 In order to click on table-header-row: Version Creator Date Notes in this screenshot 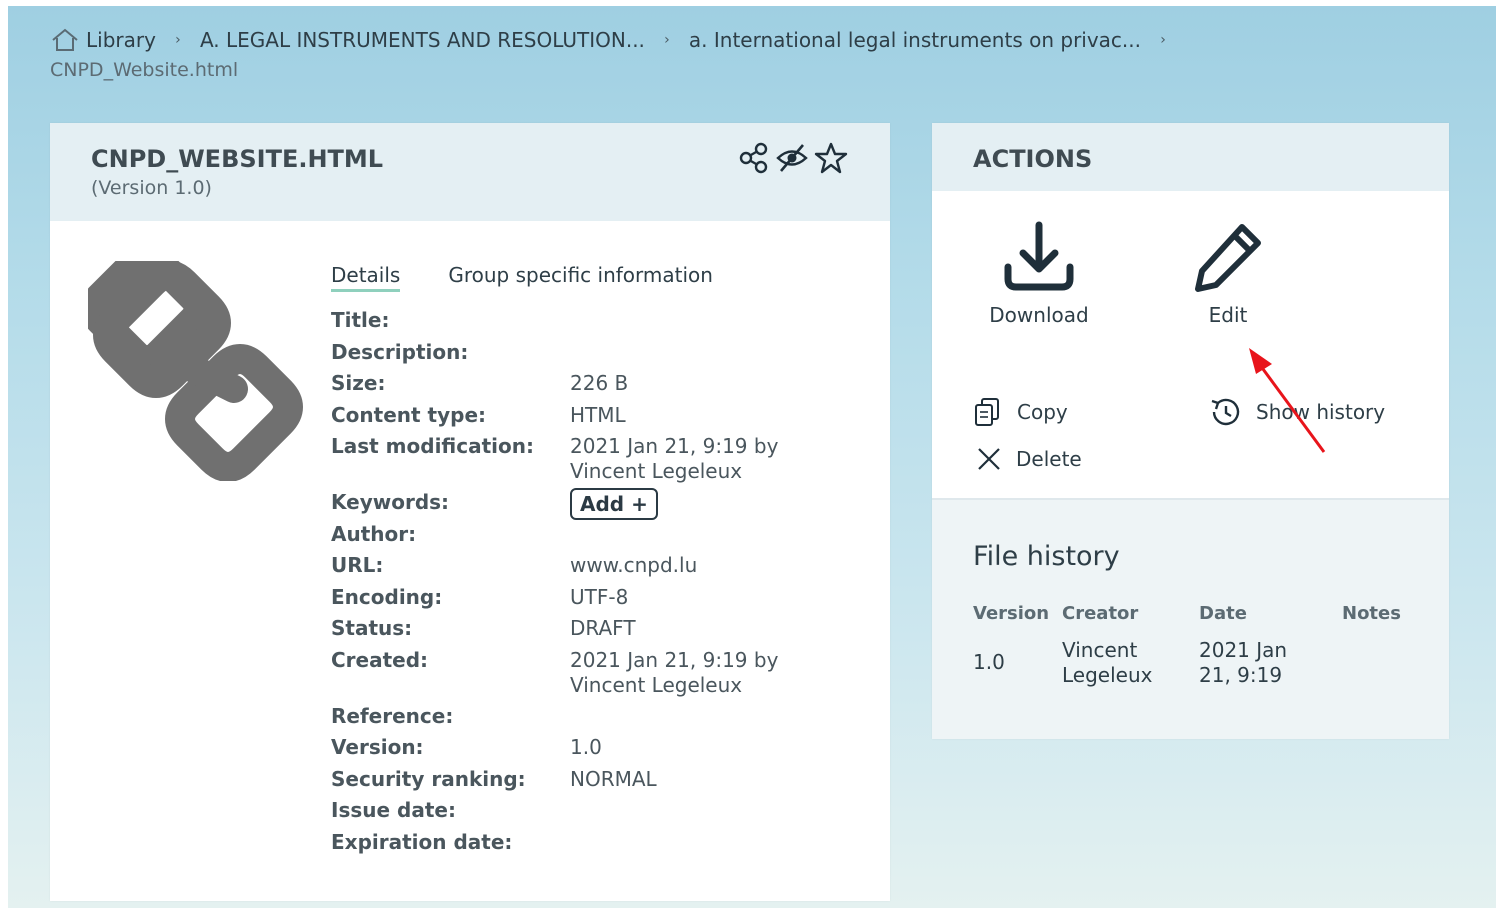, I will do `click(1193, 620)`.